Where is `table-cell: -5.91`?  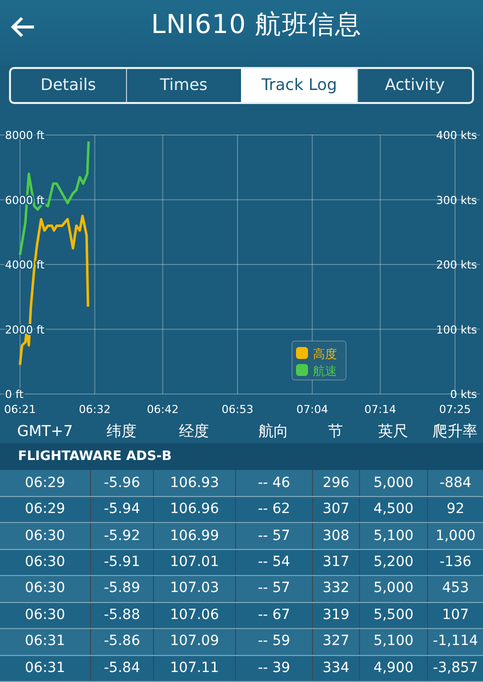
table-cell: -5.91 is located at coordinates (121, 563).